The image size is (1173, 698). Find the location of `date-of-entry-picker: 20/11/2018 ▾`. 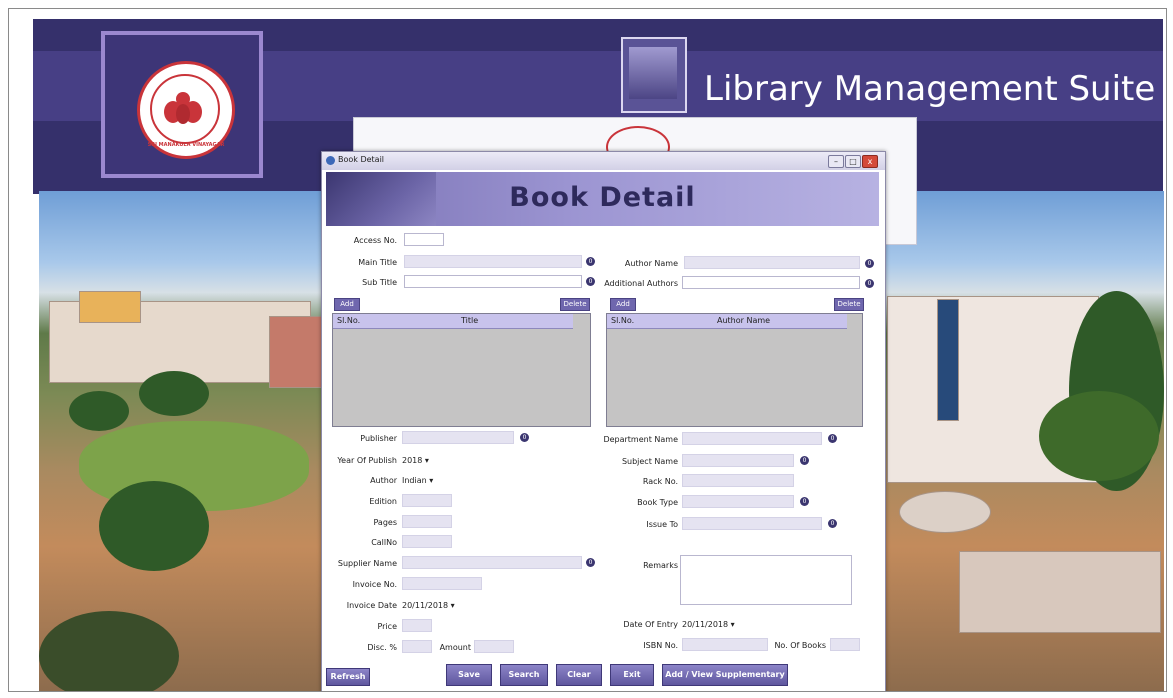

date-of-entry-picker: 20/11/2018 ▾ is located at coordinates (708, 624).